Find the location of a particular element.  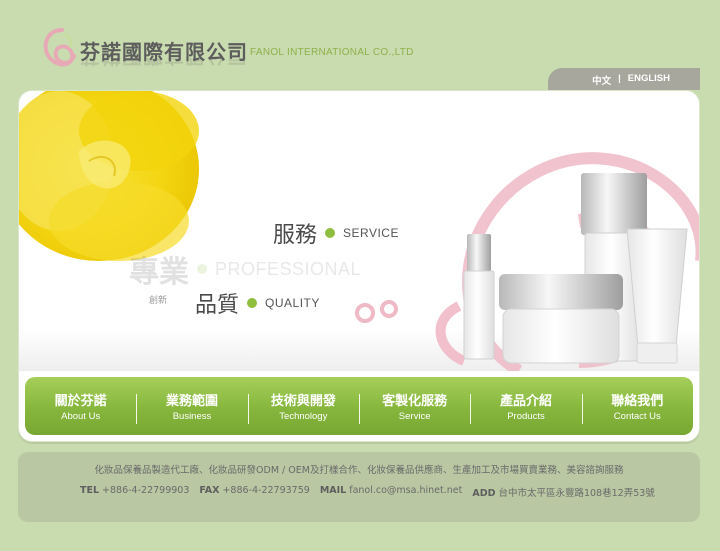

nav-service: 客製化服務 Service is located at coordinates (414, 407).